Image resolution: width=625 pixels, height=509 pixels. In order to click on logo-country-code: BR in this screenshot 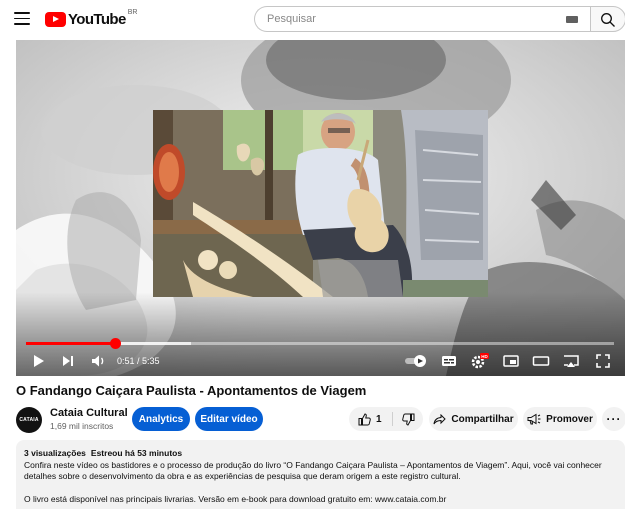, I will do `click(132, 12)`.